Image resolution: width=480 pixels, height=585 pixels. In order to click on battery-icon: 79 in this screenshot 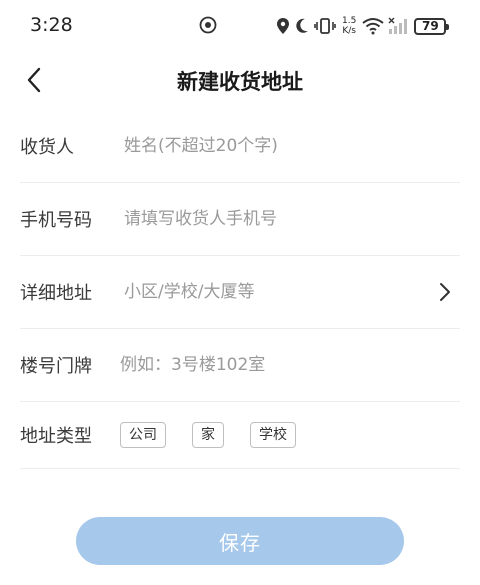, I will do `click(432, 26)`.